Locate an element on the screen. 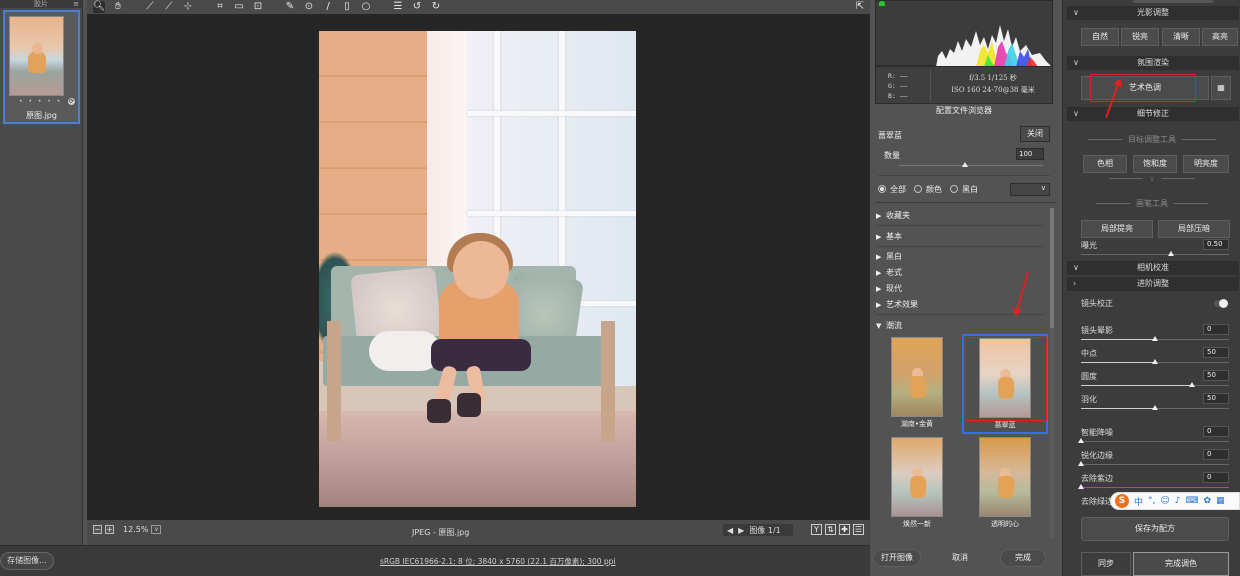 The height and width of the screenshot is (576, 1240). noise-reduction-slider is located at coordinates (1155, 441).